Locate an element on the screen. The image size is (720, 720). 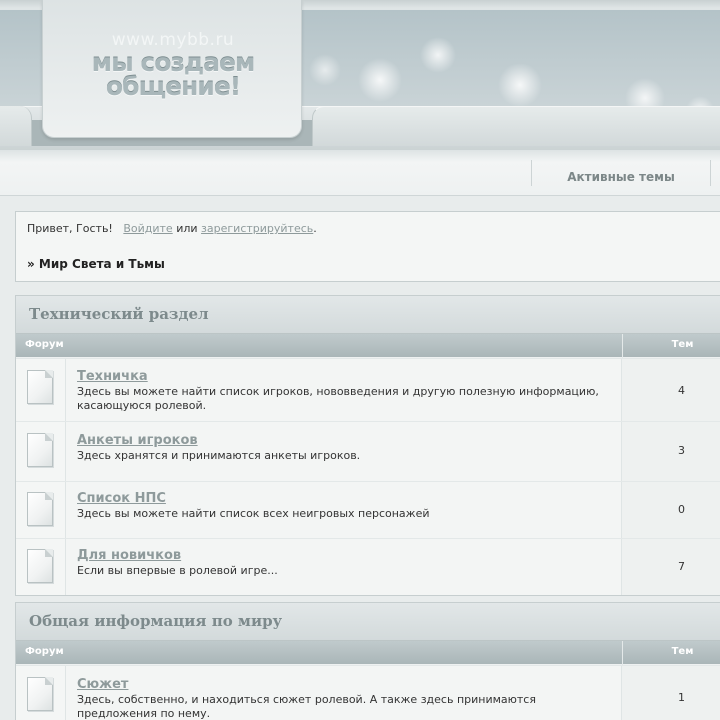
forum-topic-count: 0 is located at coordinates (670, 510).